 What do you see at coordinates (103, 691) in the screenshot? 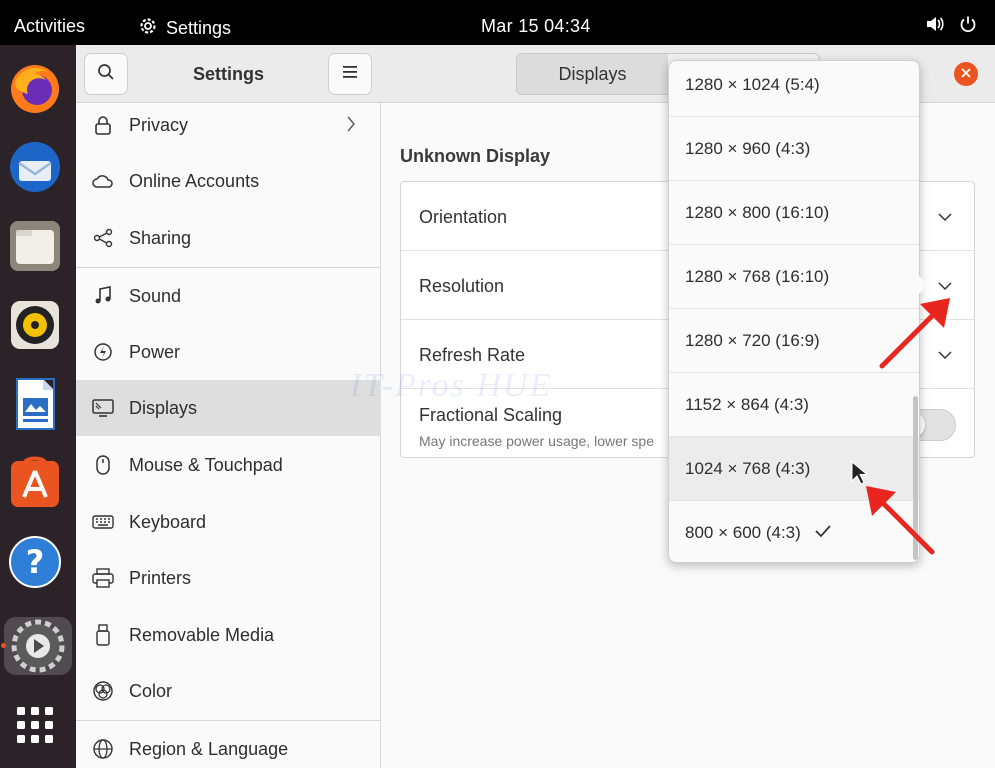
I see `color-icon` at bounding box center [103, 691].